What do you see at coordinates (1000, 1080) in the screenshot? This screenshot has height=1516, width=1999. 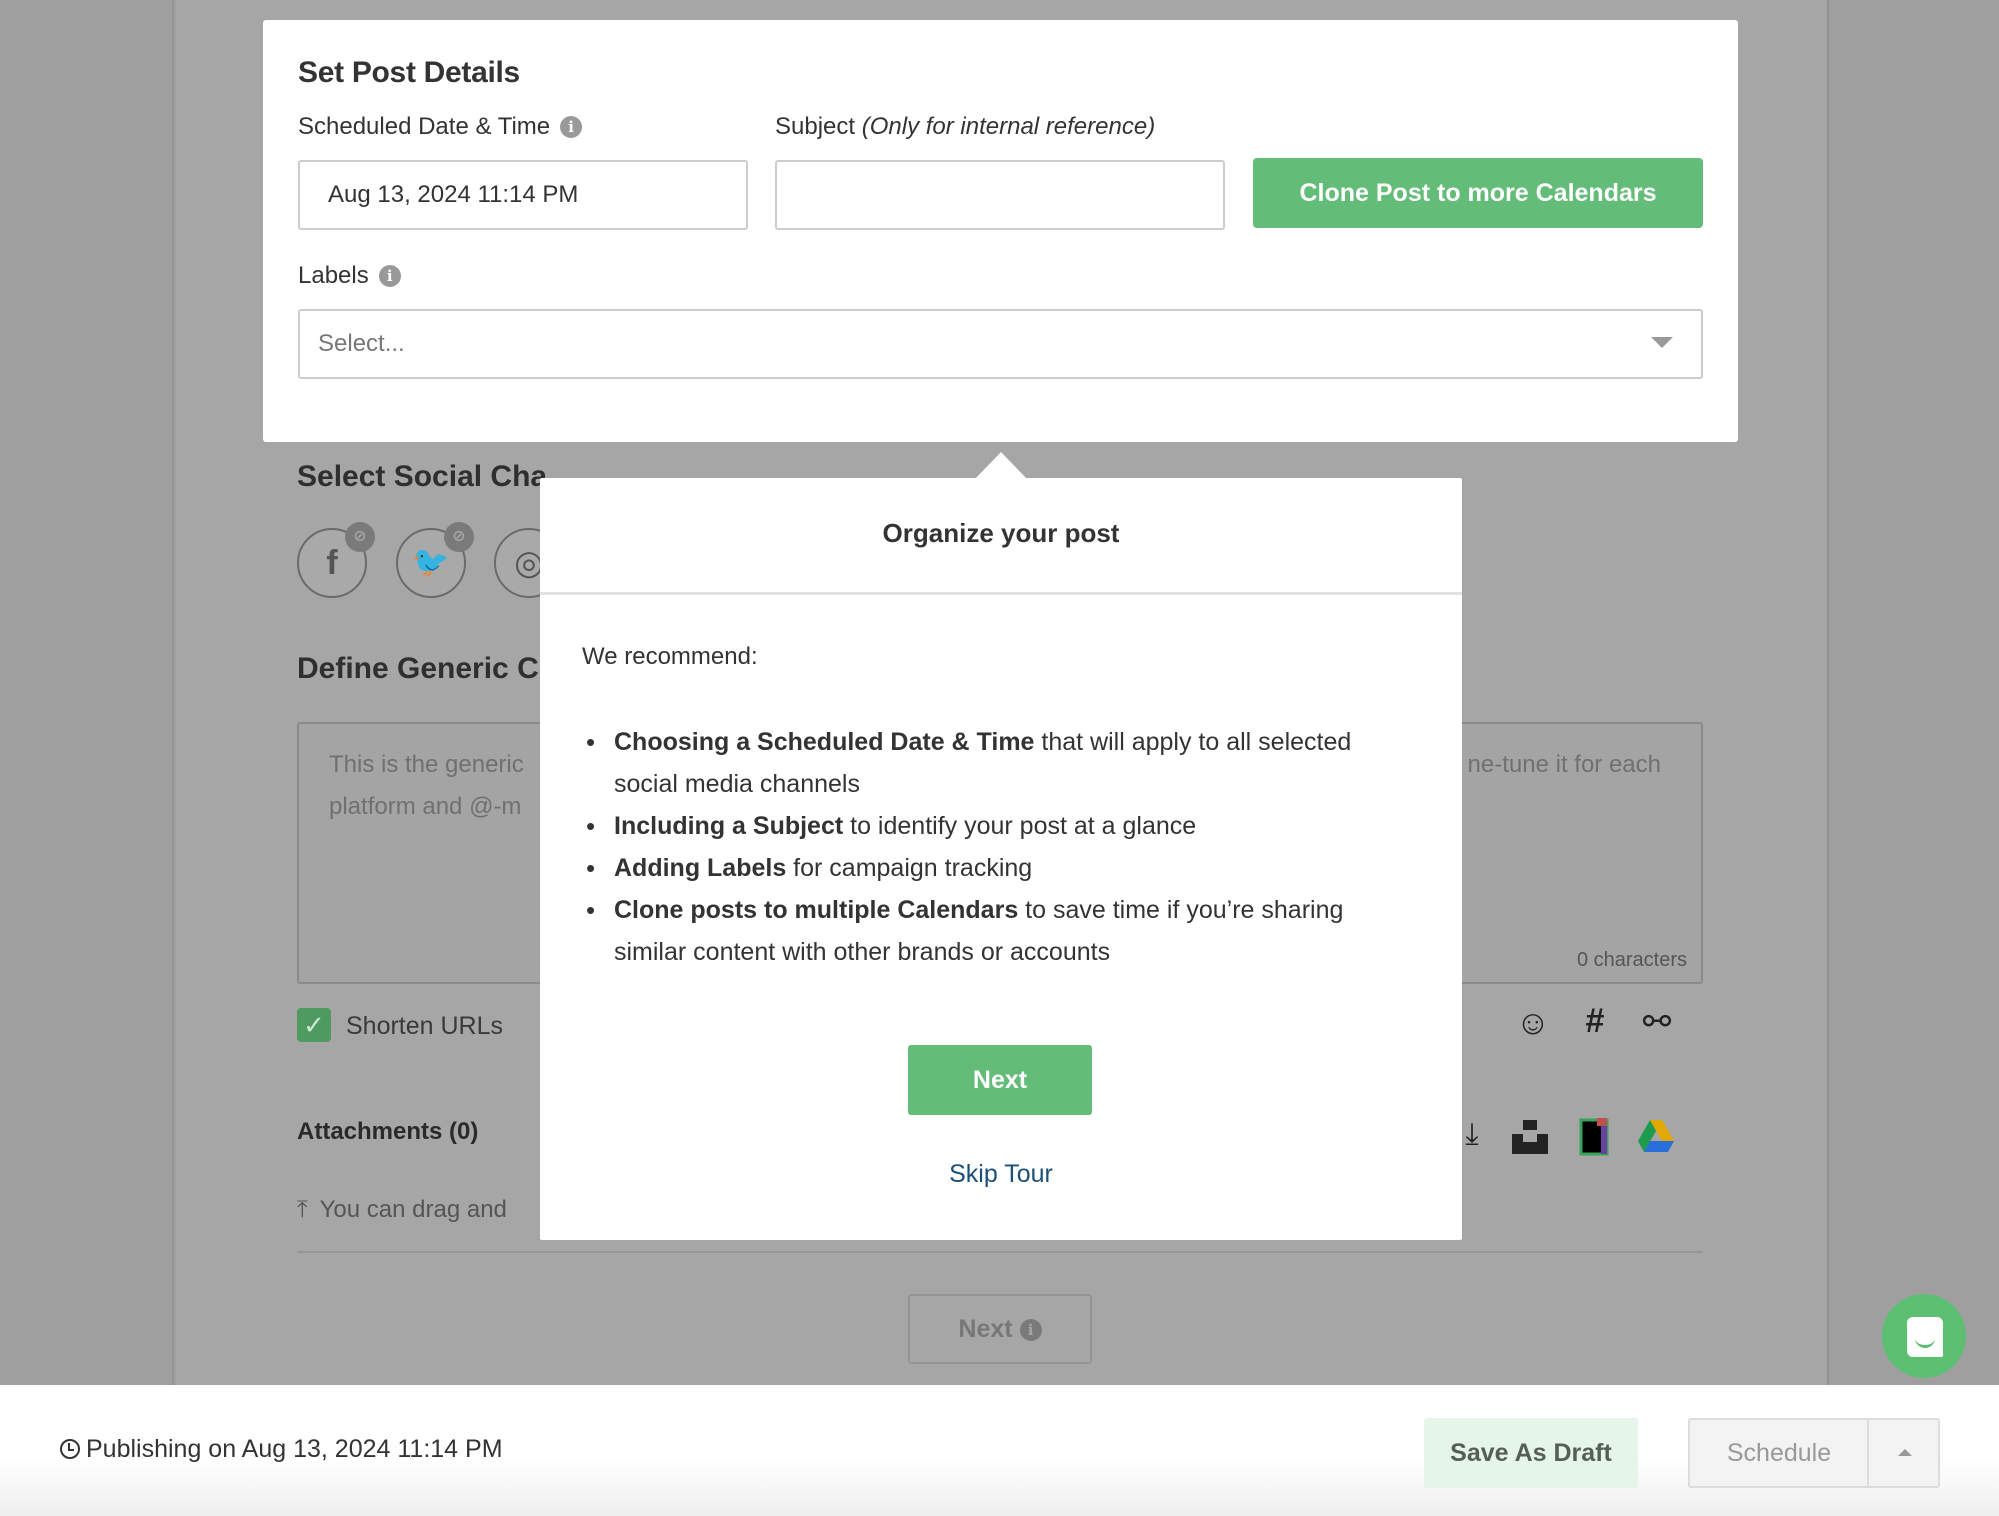 I see `tour-next-button: Next` at bounding box center [1000, 1080].